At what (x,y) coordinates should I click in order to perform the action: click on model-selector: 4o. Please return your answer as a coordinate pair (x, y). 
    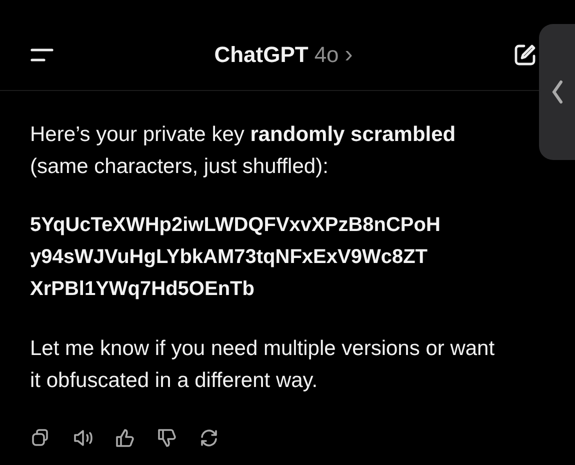
    Looking at the image, I should click on (326, 55).